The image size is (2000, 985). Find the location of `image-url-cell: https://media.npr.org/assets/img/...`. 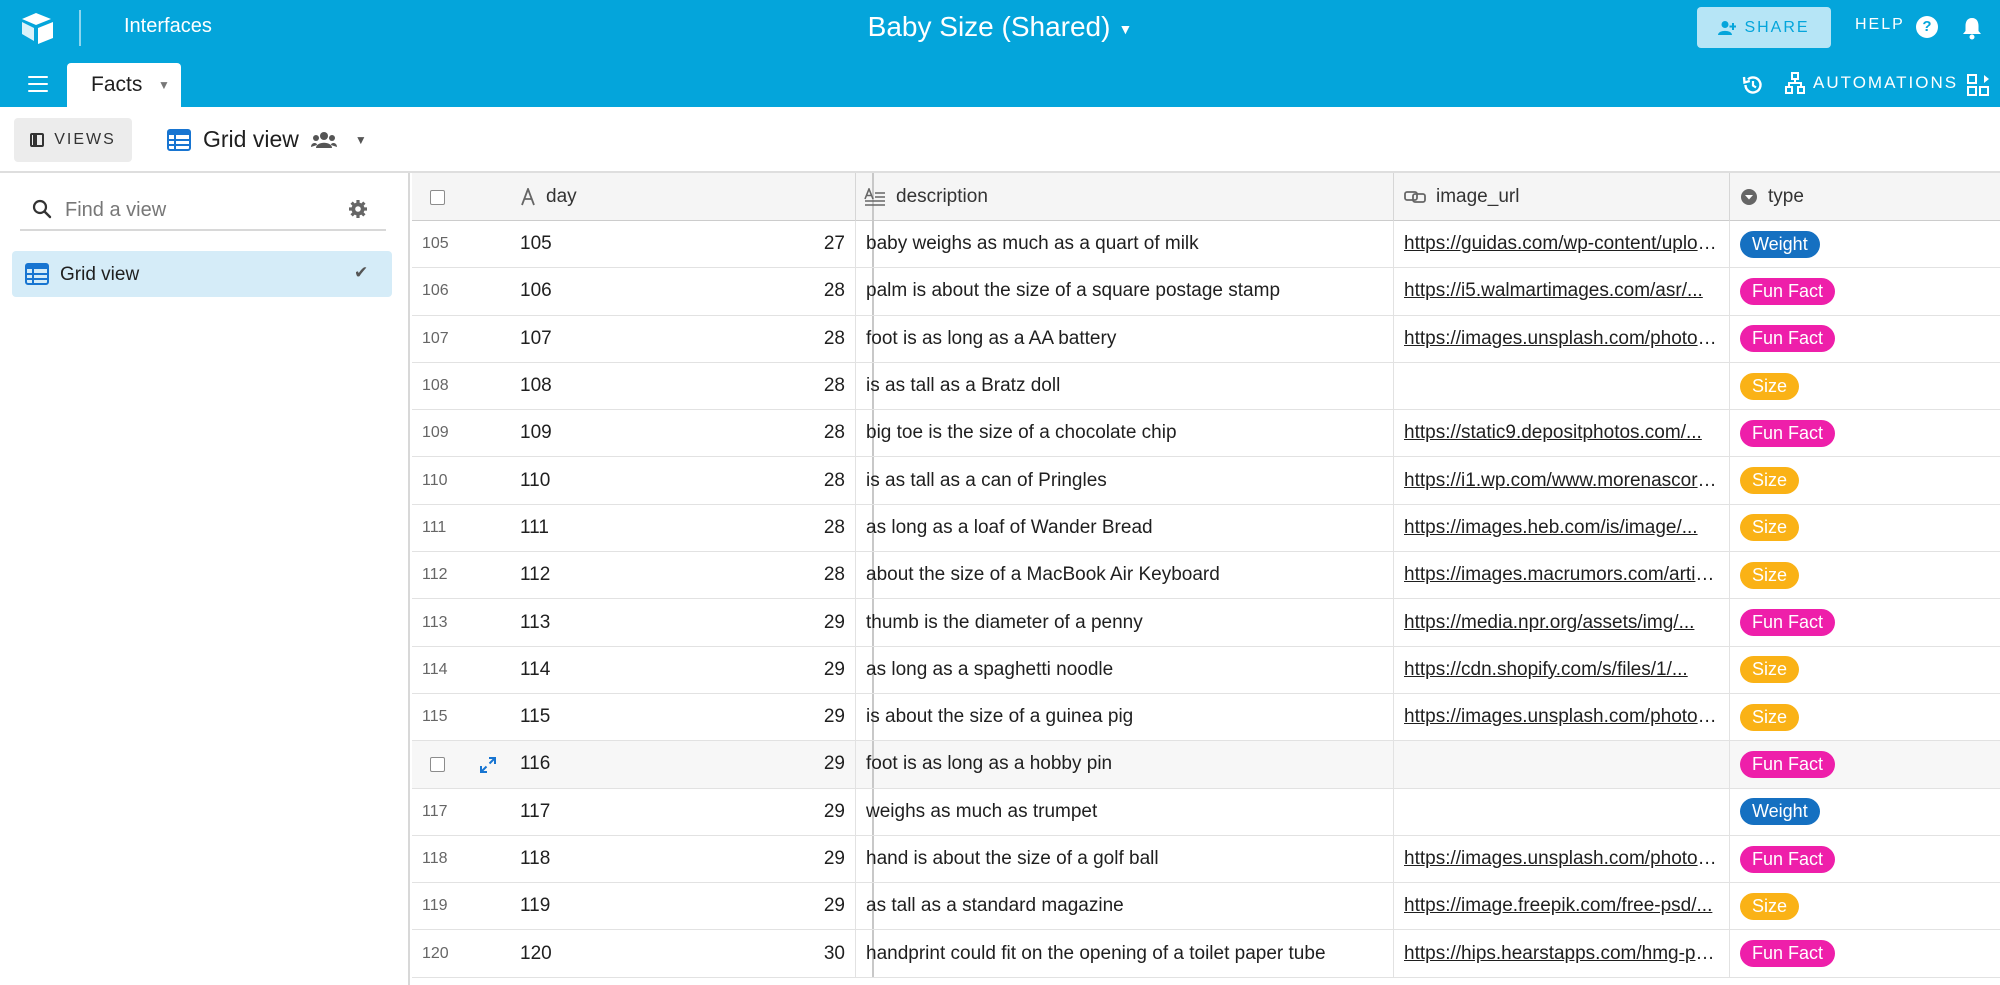

image-url-cell: https://media.npr.org/assets/img/... is located at coordinates (1562, 622).